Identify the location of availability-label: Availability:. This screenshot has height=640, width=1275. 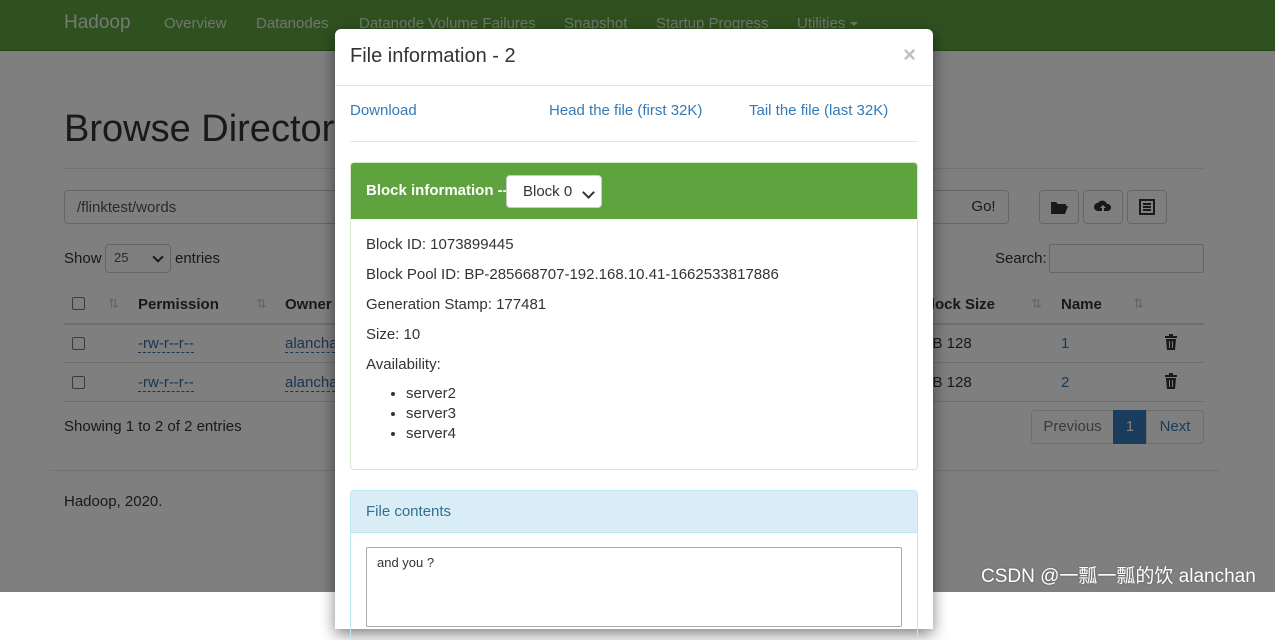
(403, 364).